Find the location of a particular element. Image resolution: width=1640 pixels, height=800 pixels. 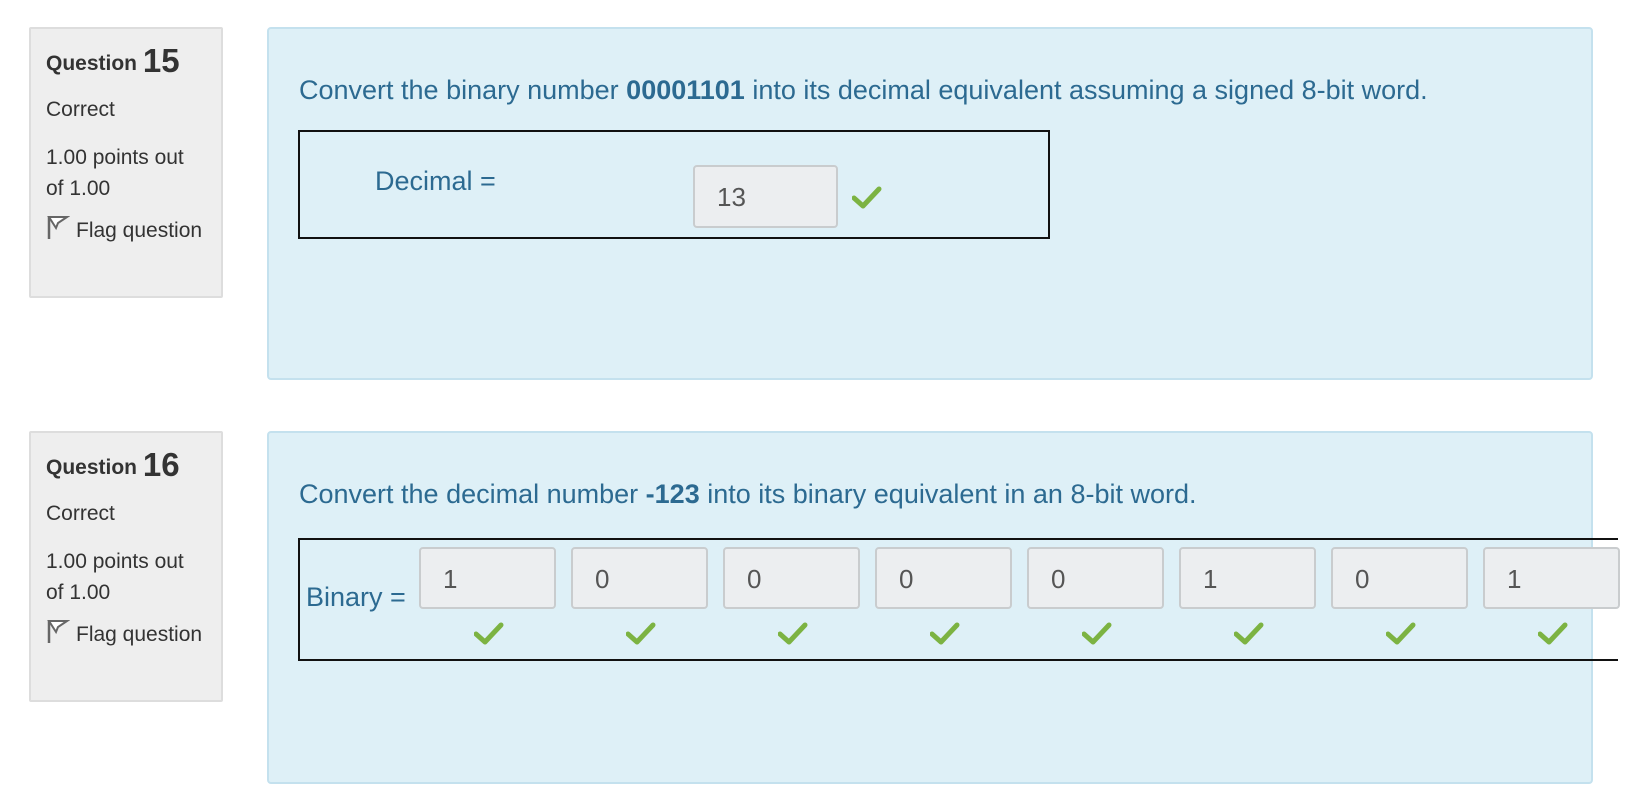

question-number: Question 16 is located at coordinates (126, 465).